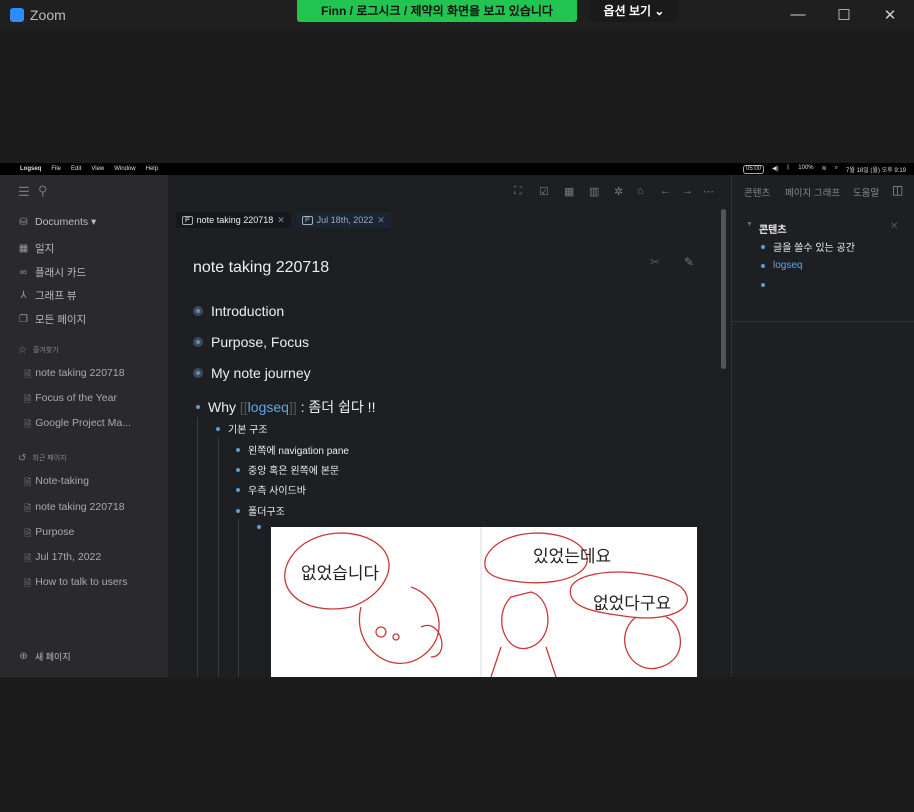 This screenshot has width=914, height=812. I want to click on zoom-logo-icon, so click(17, 15).